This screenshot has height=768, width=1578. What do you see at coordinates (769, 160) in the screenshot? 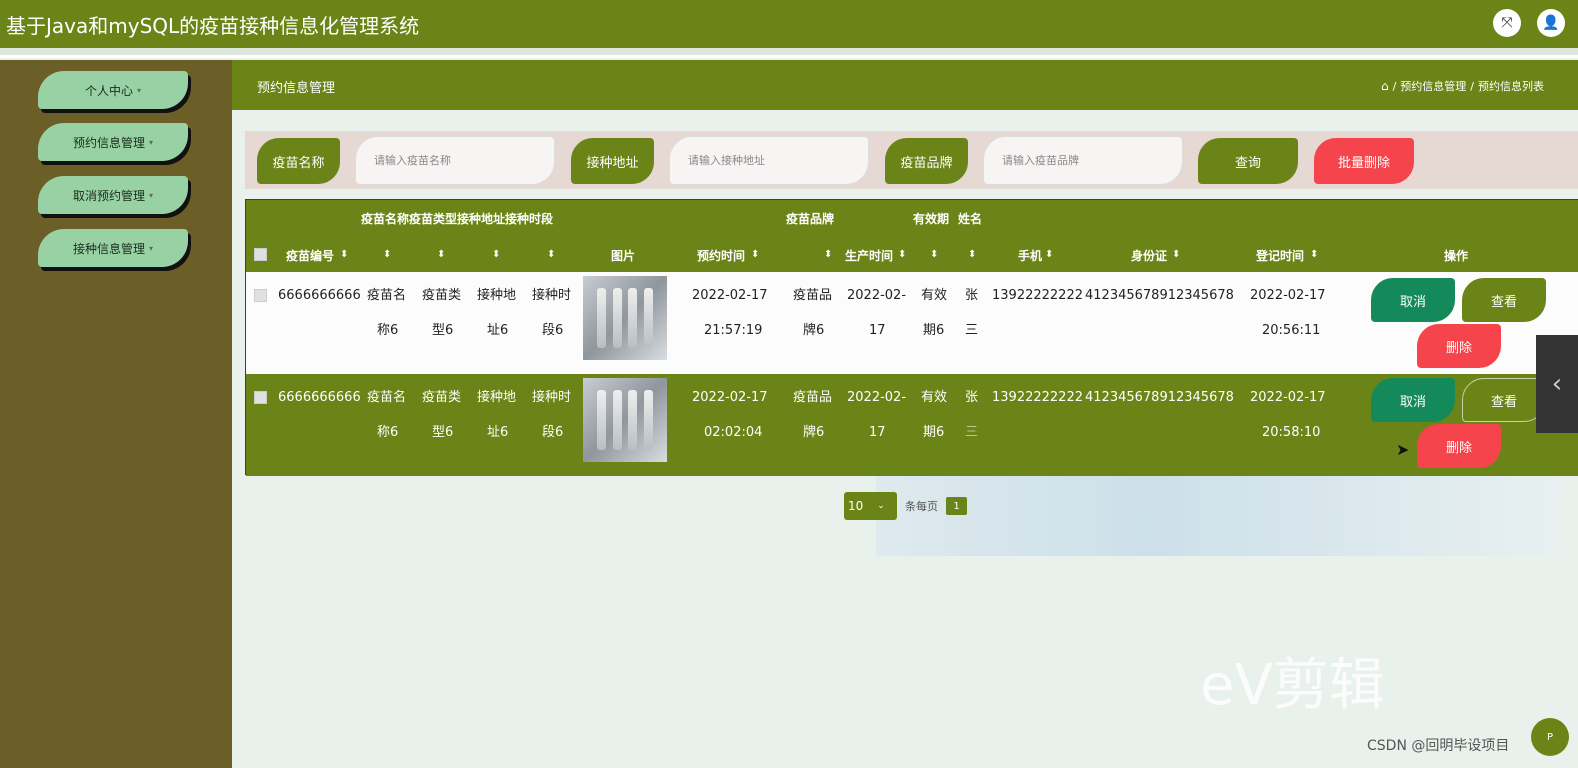
I see `address-input` at bounding box center [769, 160].